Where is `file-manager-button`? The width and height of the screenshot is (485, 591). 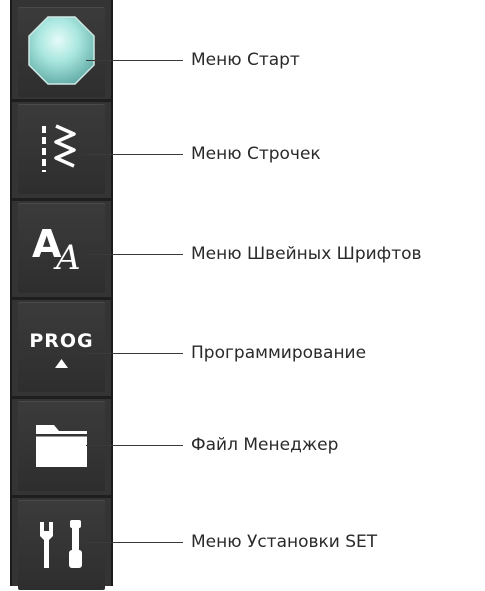
file-manager-button is located at coordinates (61, 446).